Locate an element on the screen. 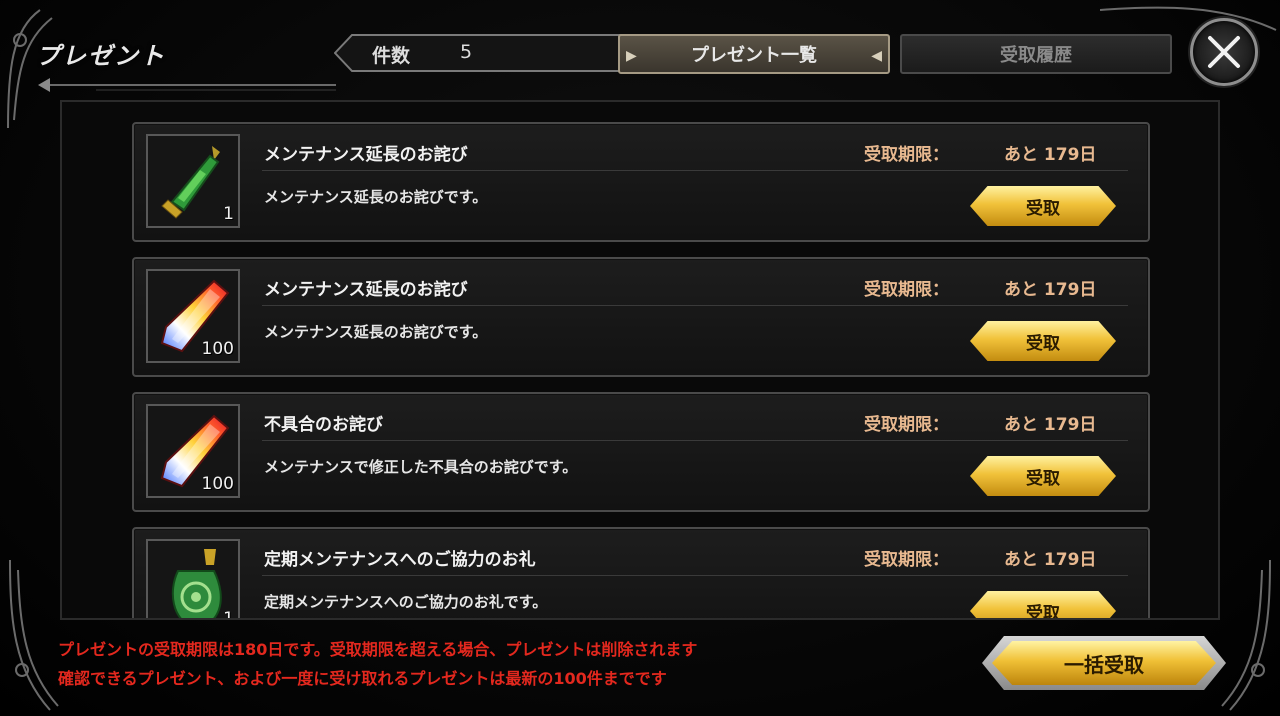  count-label: 件数 is located at coordinates (391, 56).